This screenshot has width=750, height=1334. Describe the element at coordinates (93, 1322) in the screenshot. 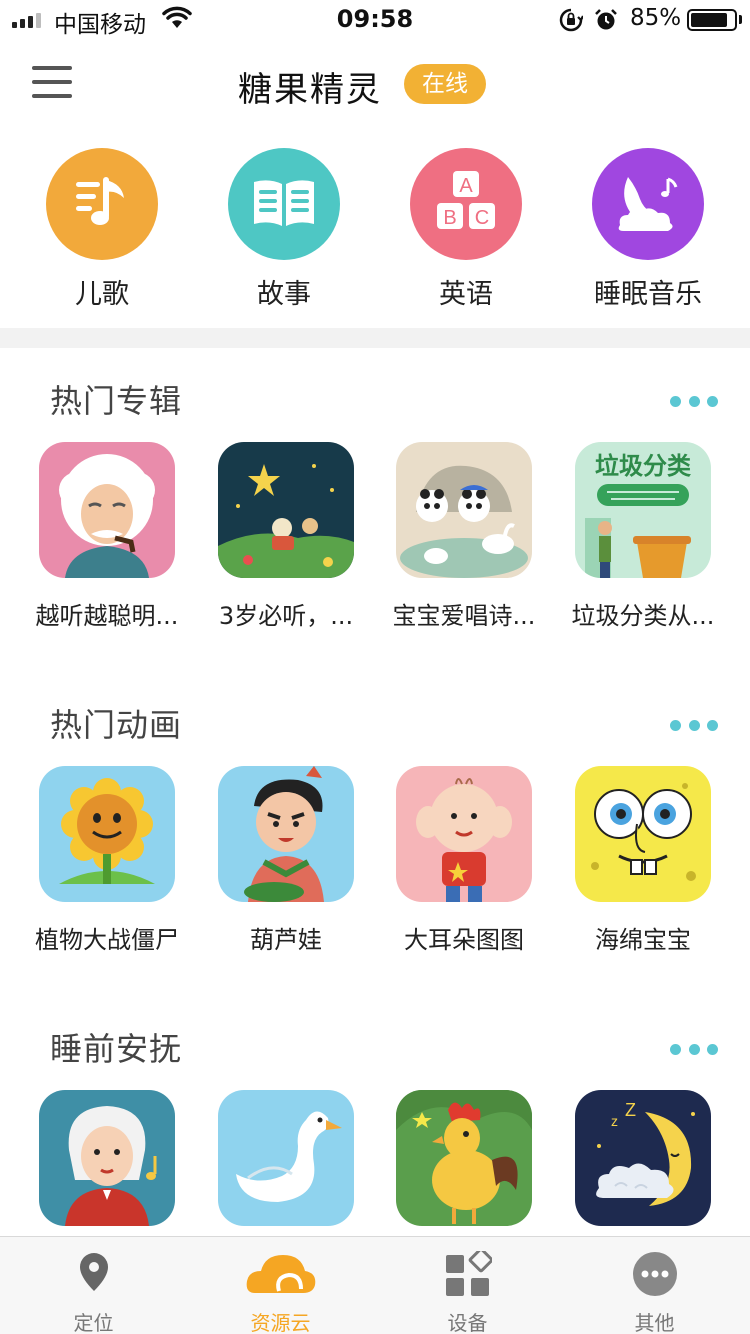

I see `tab-label: 定位` at that location.